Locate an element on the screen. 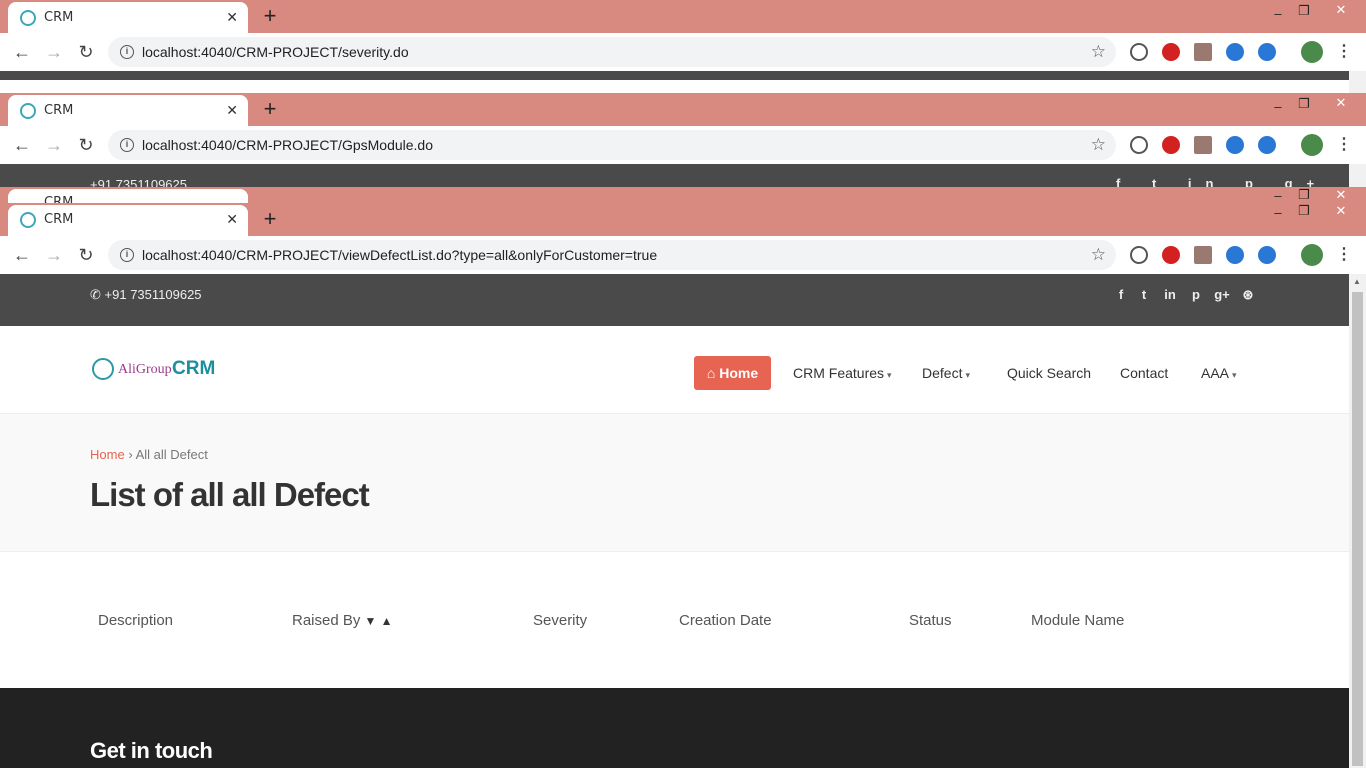 This screenshot has height=768, width=1366. logo-crm-text: CRM is located at coordinates (194, 368).